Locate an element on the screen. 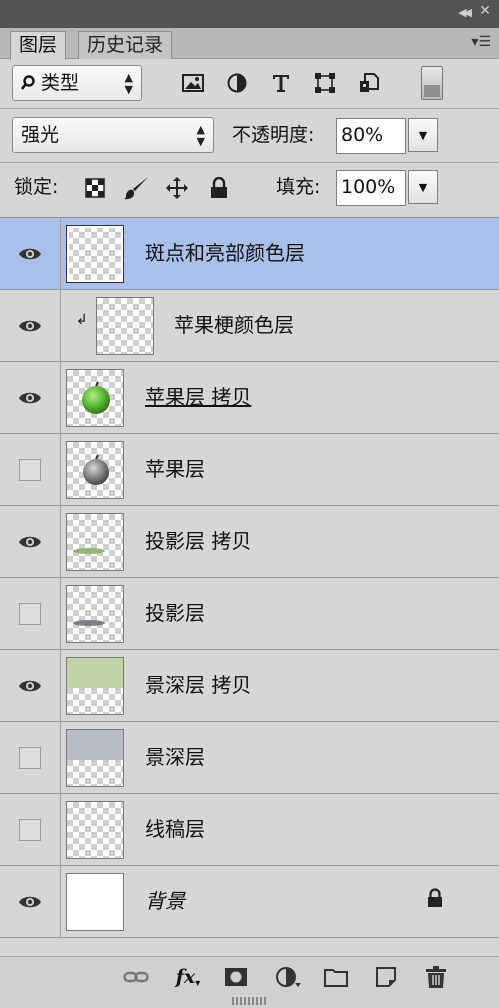 The image size is (499, 1008). layer-name: 背景 is located at coordinates (165, 901).